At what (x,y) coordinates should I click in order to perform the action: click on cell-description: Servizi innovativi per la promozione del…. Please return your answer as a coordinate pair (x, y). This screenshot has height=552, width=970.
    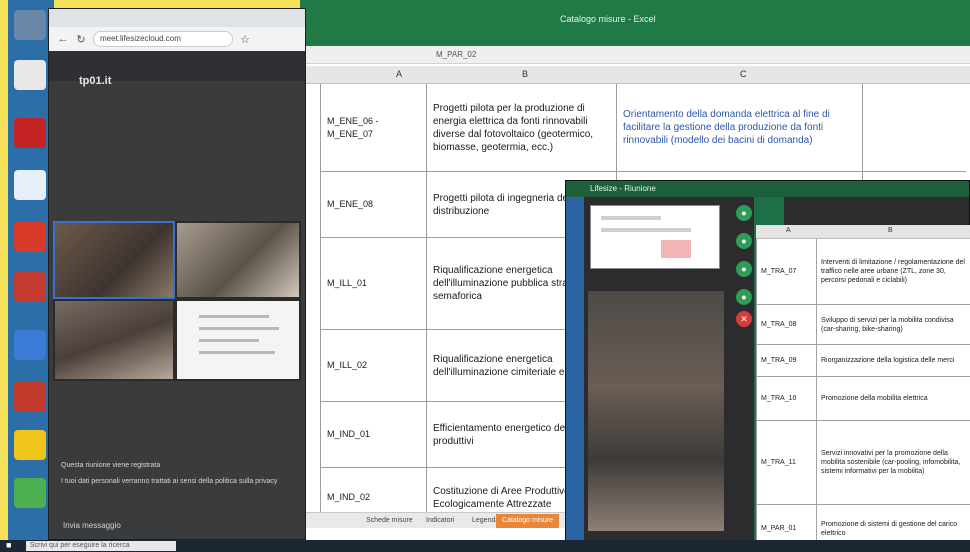
    Looking at the image, I should click on (893, 462).